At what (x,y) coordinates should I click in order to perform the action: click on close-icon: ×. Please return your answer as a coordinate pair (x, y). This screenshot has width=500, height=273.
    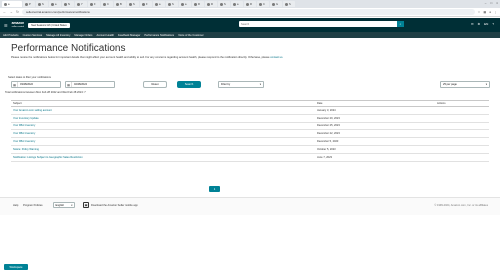
    Looking at the image, I should click on (497, 3).